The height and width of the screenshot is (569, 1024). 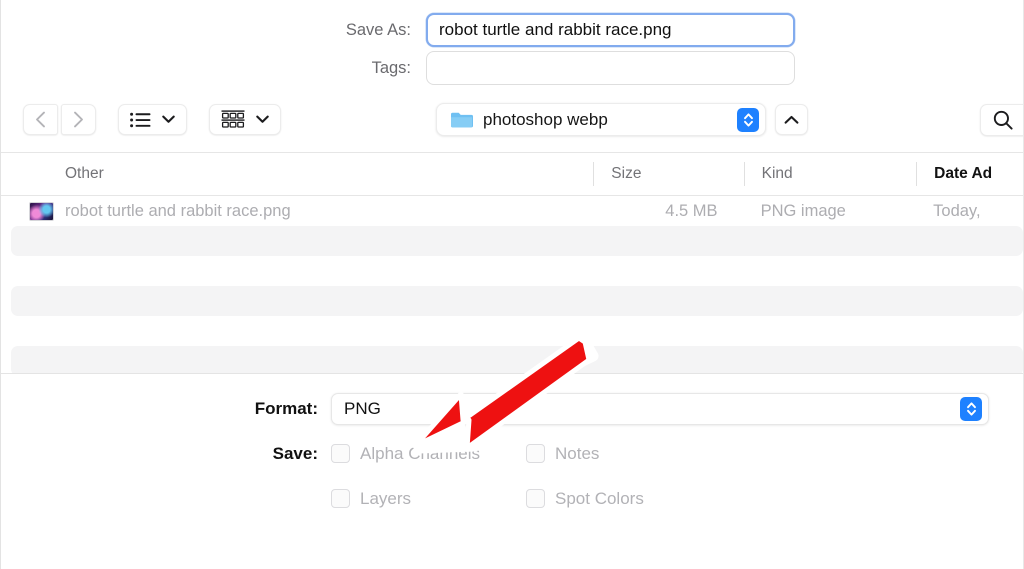 What do you see at coordinates (391, 67) in the screenshot?
I see `tags-label: Tags:` at bounding box center [391, 67].